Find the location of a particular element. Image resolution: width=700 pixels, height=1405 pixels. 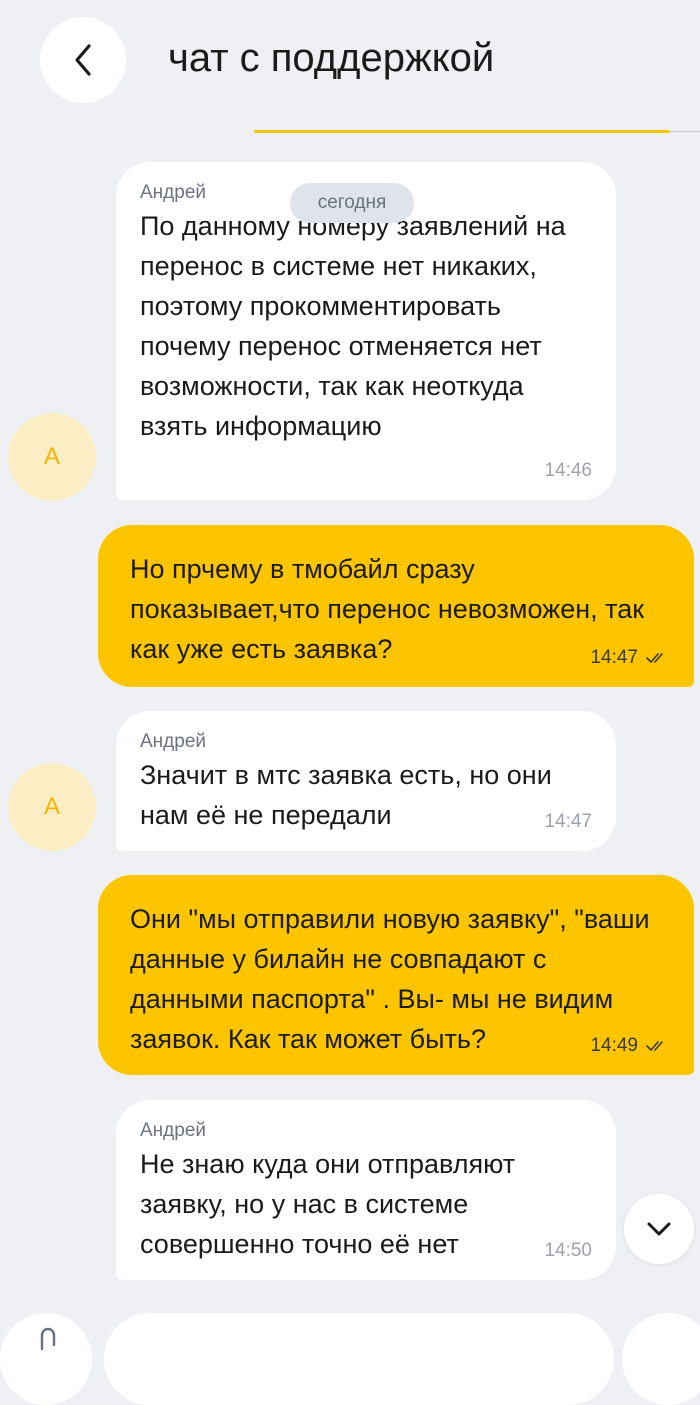

back-button is located at coordinates (83, 60).